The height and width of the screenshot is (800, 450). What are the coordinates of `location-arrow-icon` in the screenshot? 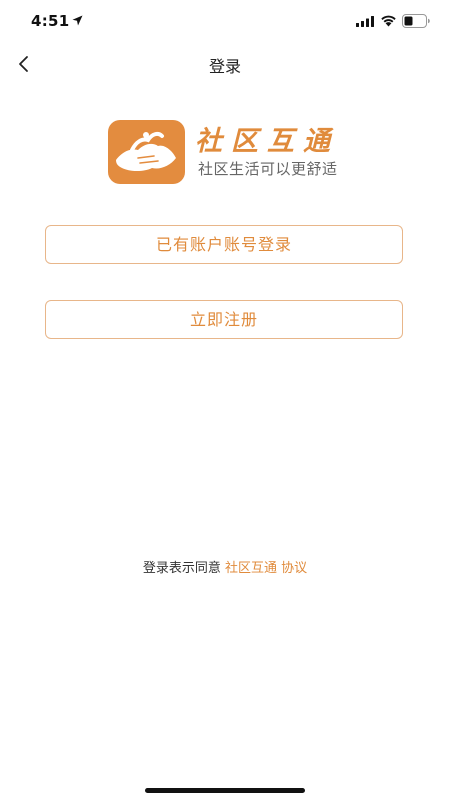 It's located at (77, 20).